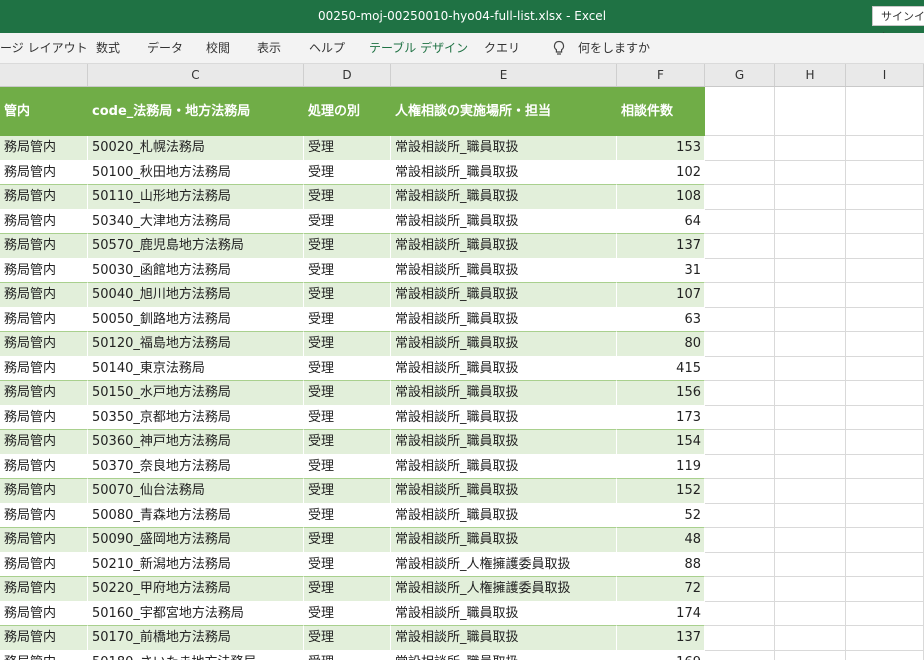 Image resolution: width=924 pixels, height=660 pixels. What do you see at coordinates (196, 417) in the screenshot?
I see `cell-code: 50350_京都地方法務局` at bounding box center [196, 417].